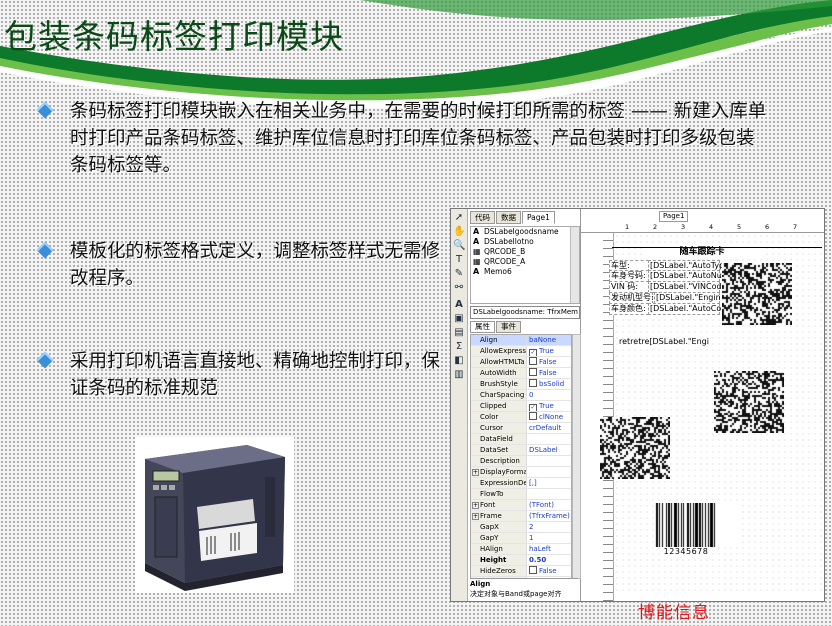  Describe the element at coordinates (576, 456) in the screenshot. I see `property-scrollbar` at that location.